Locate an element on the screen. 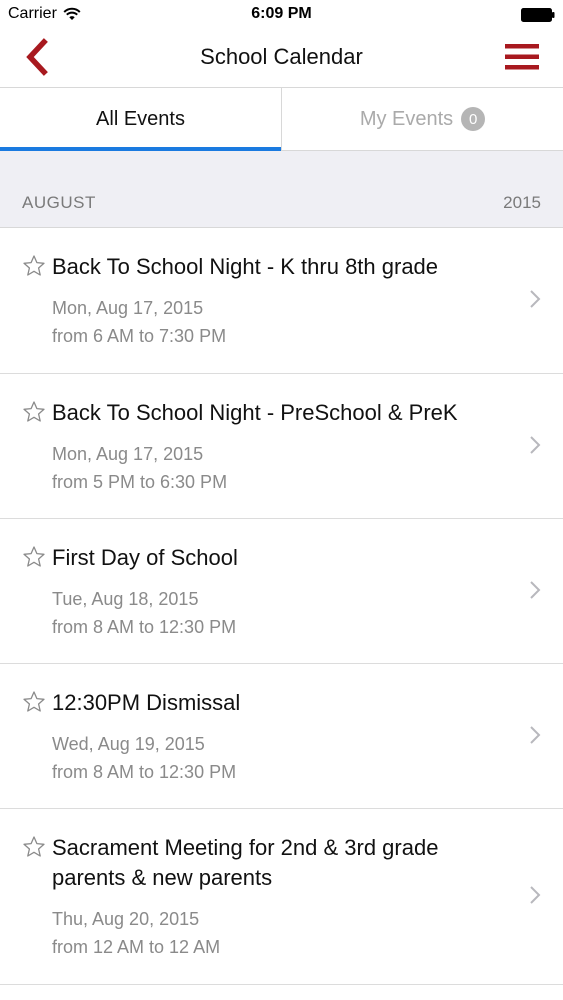  my-events-count-badge: 0 is located at coordinates (473, 119).